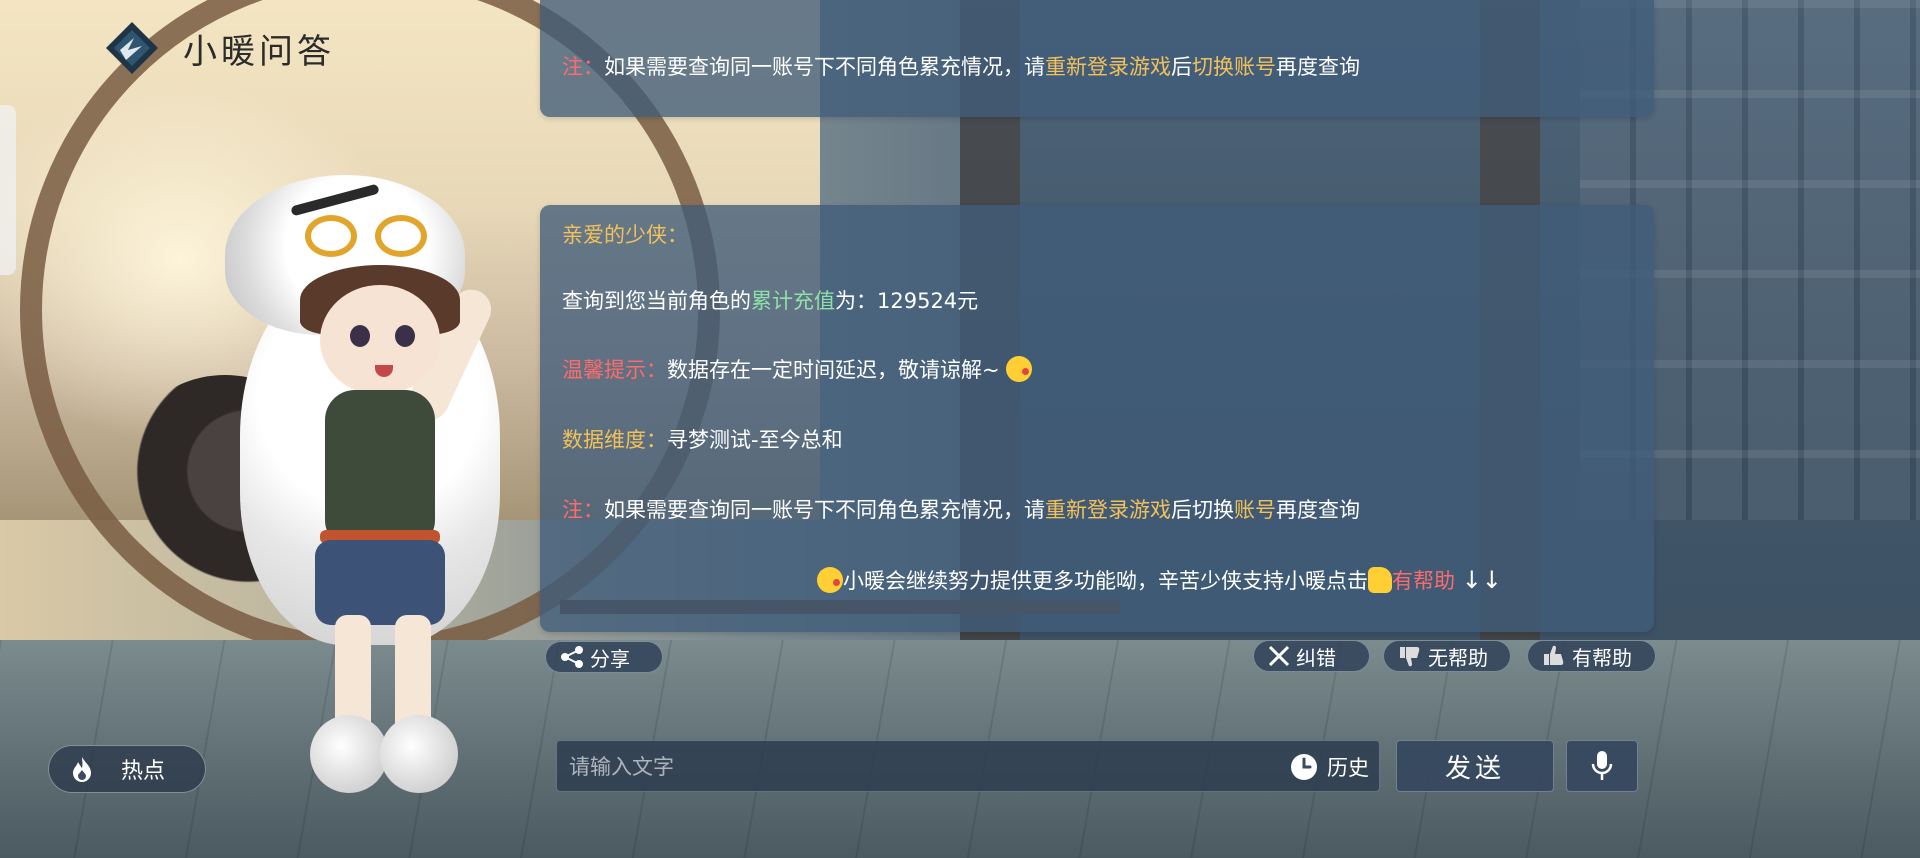 This screenshot has height=858, width=1920. Describe the element at coordinates (1475, 766) in the screenshot. I see `send-button: 发送` at that location.